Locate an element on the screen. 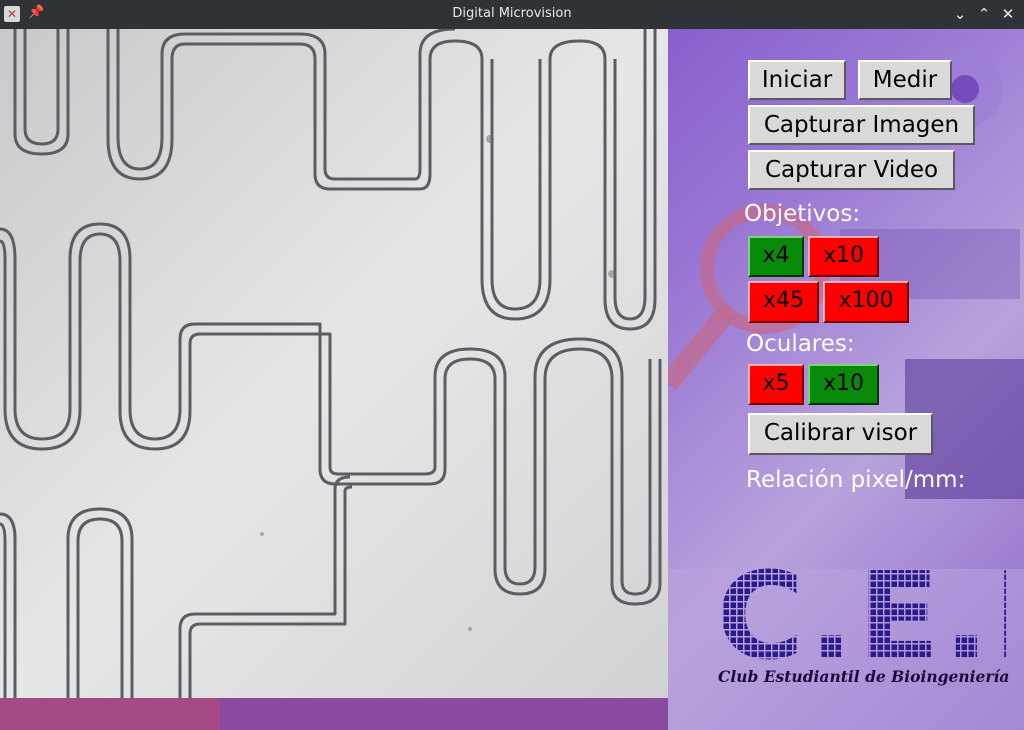 Image resolution: width=1024 pixels, height=730 pixels. objectives-label: Objetivos: is located at coordinates (802, 214).